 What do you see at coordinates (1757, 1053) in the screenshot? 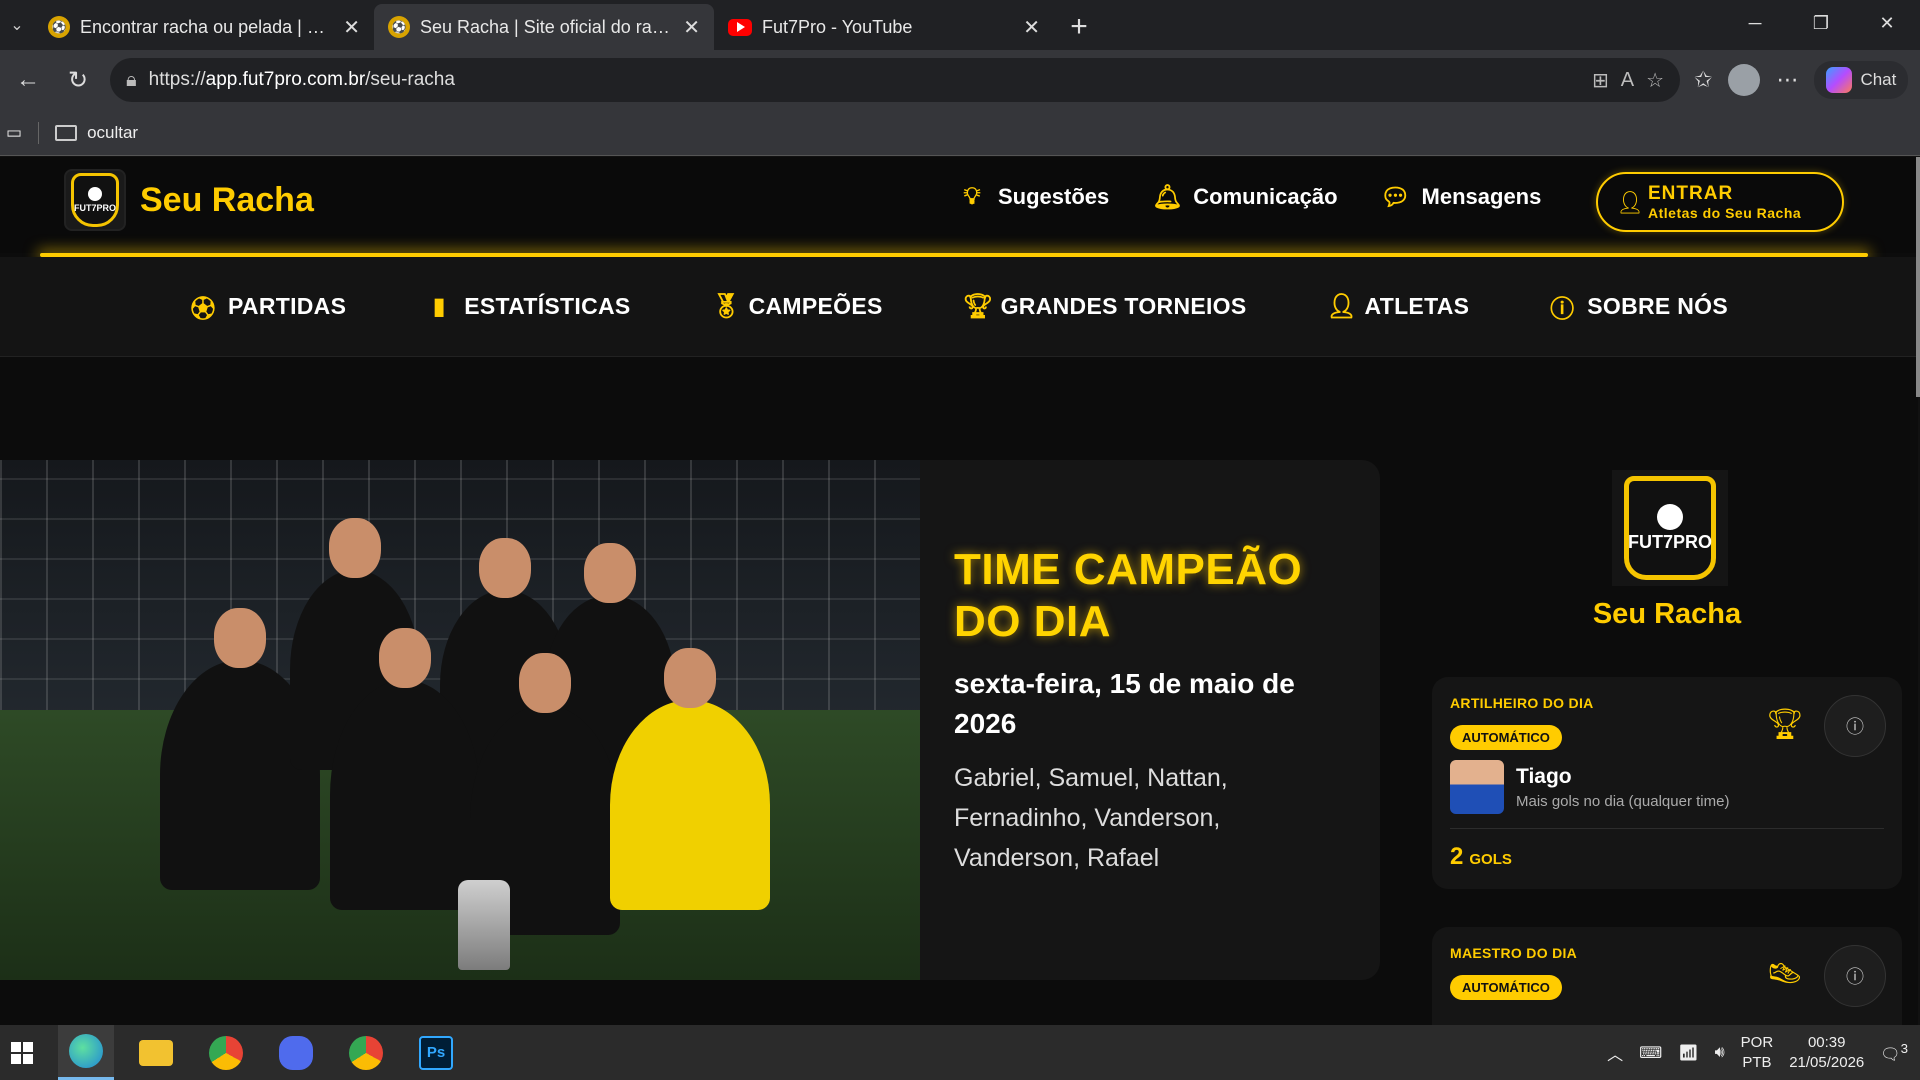
I see `language-indicator: POR PTB` at bounding box center [1757, 1053].